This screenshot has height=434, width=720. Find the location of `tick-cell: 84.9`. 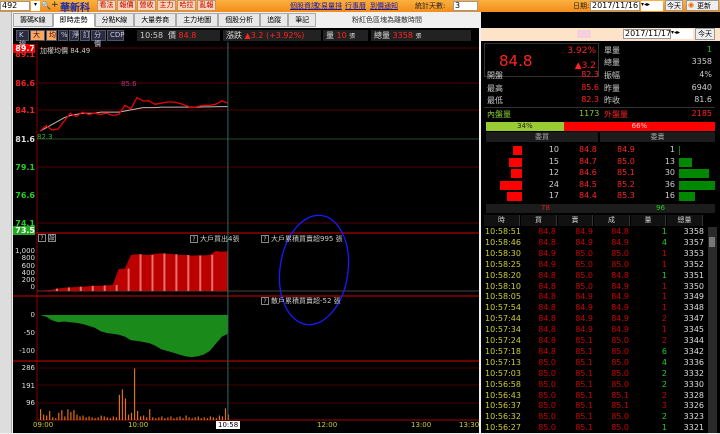

tick-cell: 84.9 is located at coordinates (620, 330).